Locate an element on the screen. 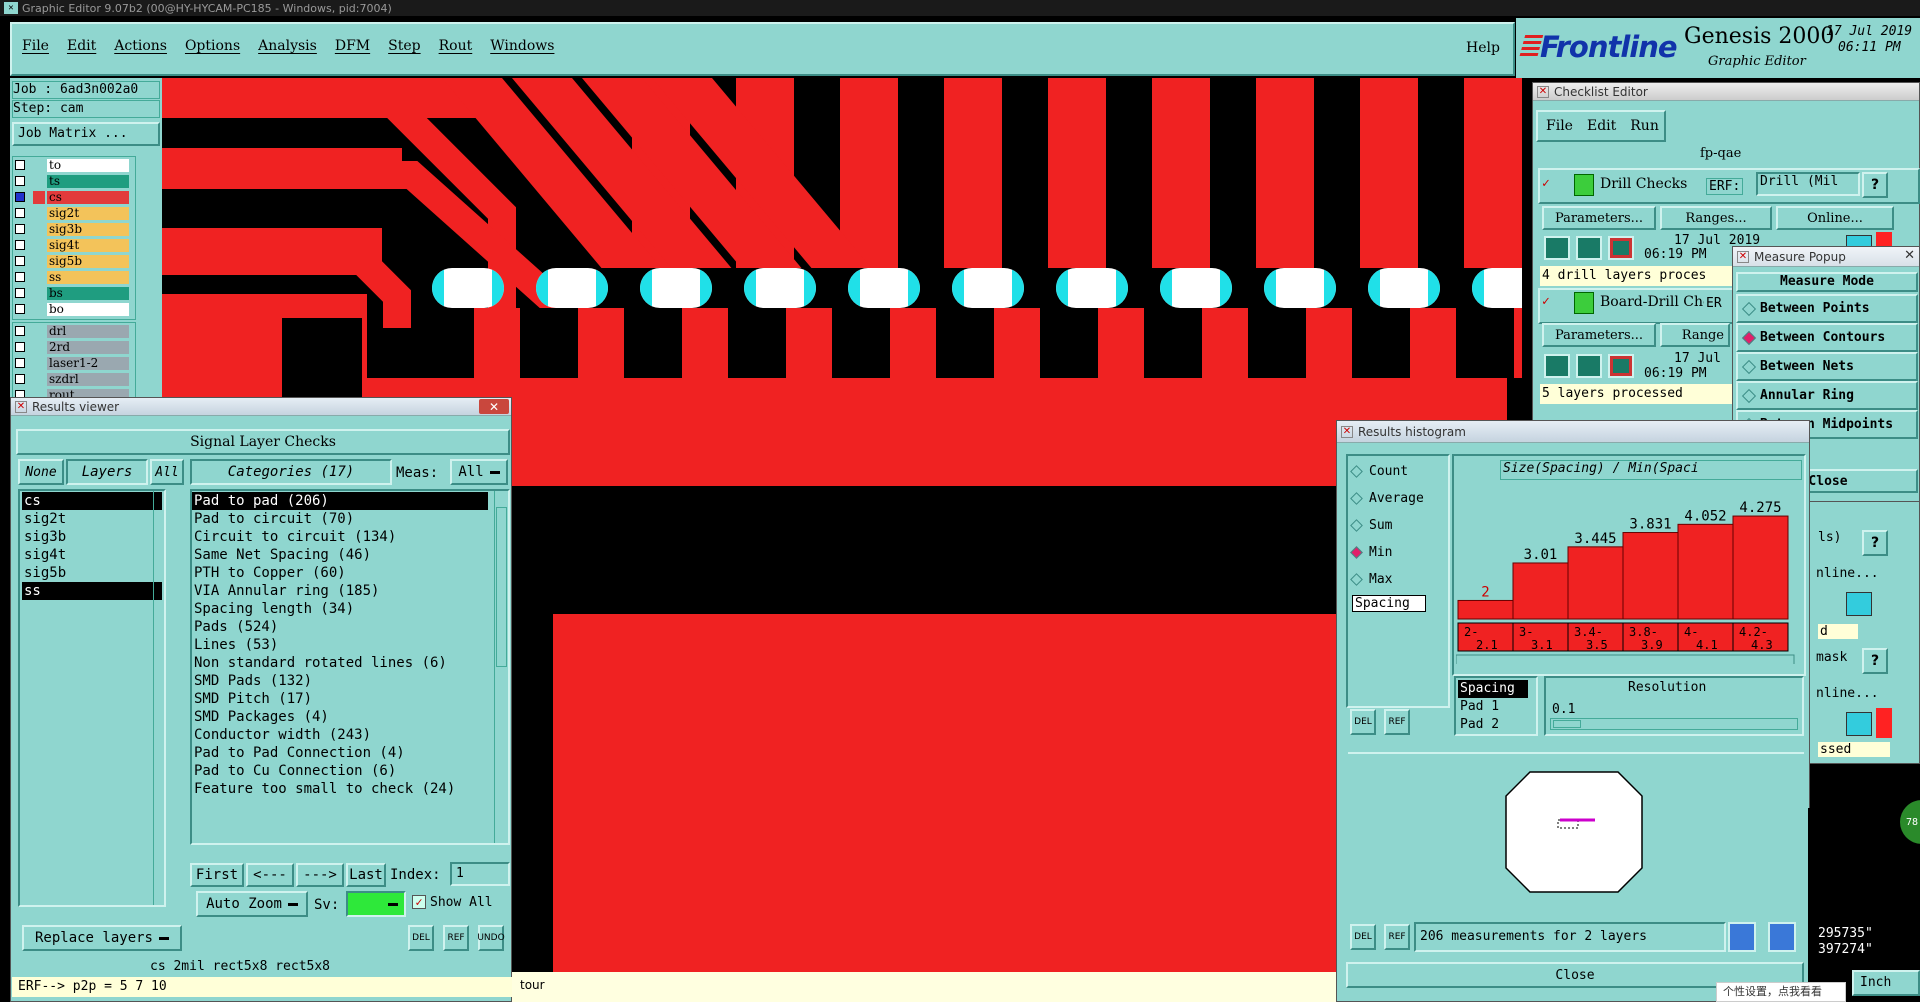  layer-name: cs is located at coordinates (88, 197).